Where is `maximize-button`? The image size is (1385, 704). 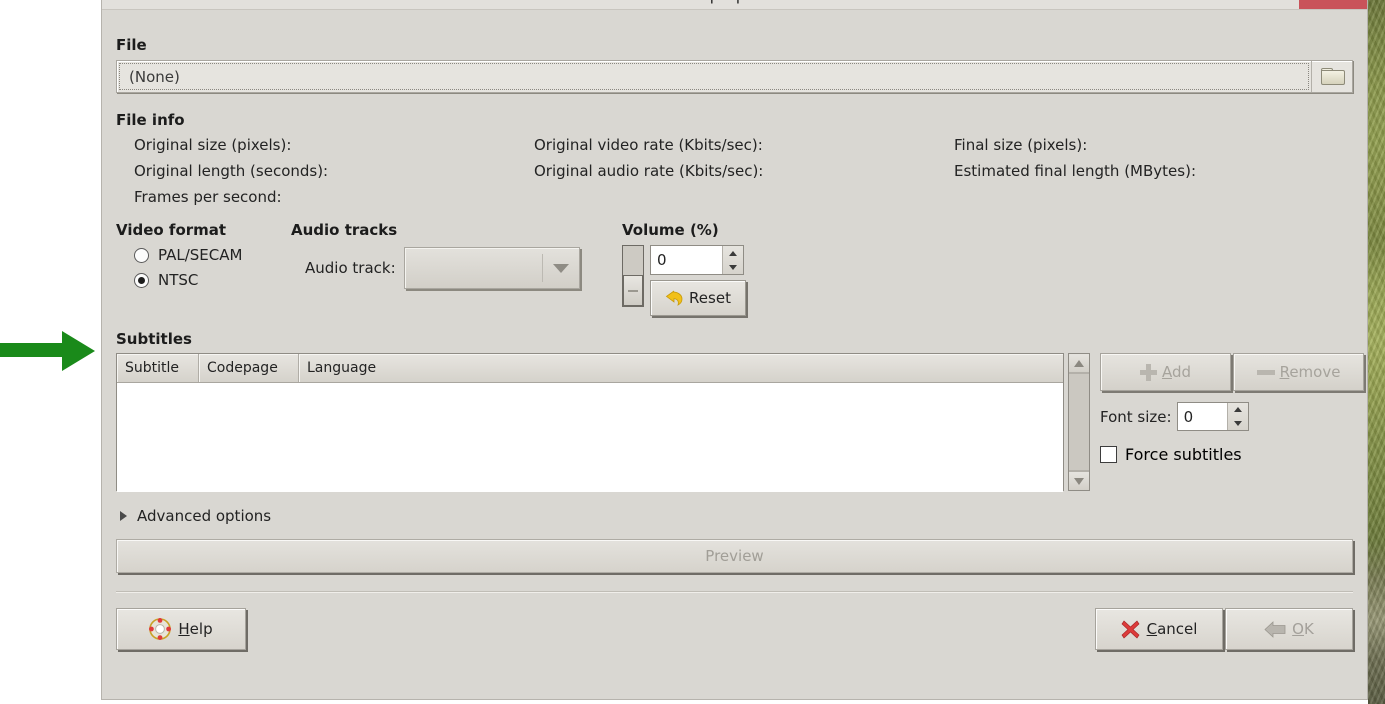
maximize-button is located at coordinates (1282, 4).